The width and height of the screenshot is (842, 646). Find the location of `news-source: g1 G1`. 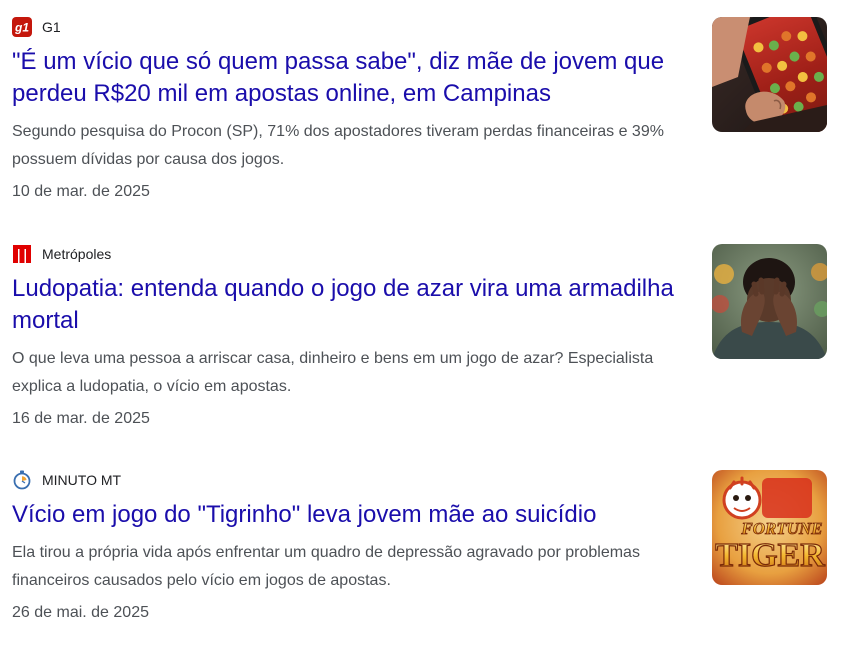

news-source: g1 G1 is located at coordinates (419, 27).